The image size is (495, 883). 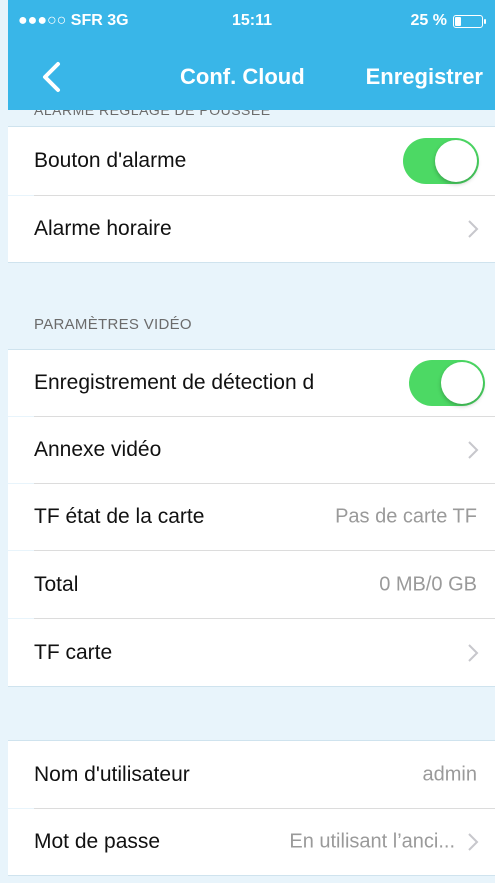 I want to click on alarm-button-toggle, so click(x=441, y=161).